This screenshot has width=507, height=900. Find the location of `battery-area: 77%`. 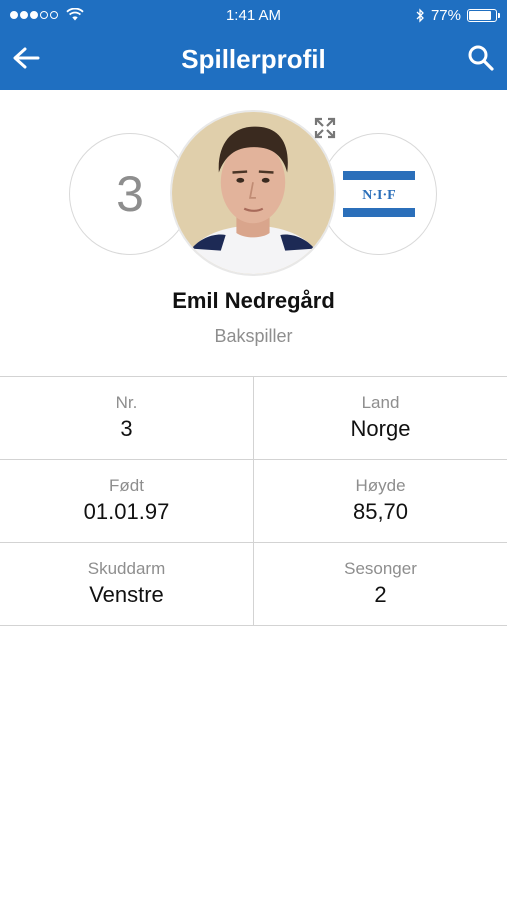

battery-area: 77% is located at coordinates (457, 15).